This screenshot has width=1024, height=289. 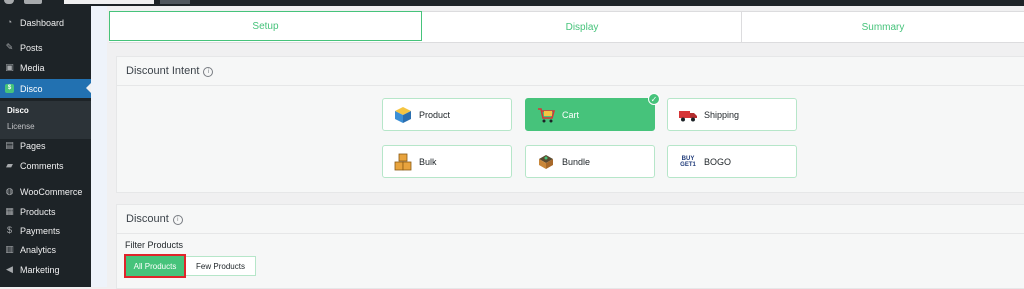 What do you see at coordinates (109, 2) in the screenshot?
I see `site-name-link` at bounding box center [109, 2].